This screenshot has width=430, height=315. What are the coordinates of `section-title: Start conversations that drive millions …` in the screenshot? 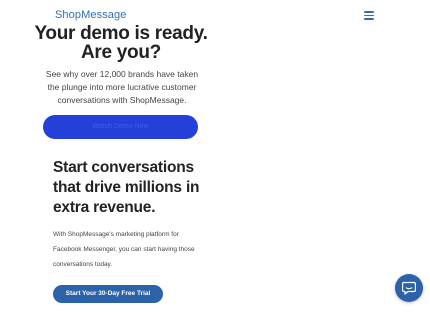 It's located at (126, 187).